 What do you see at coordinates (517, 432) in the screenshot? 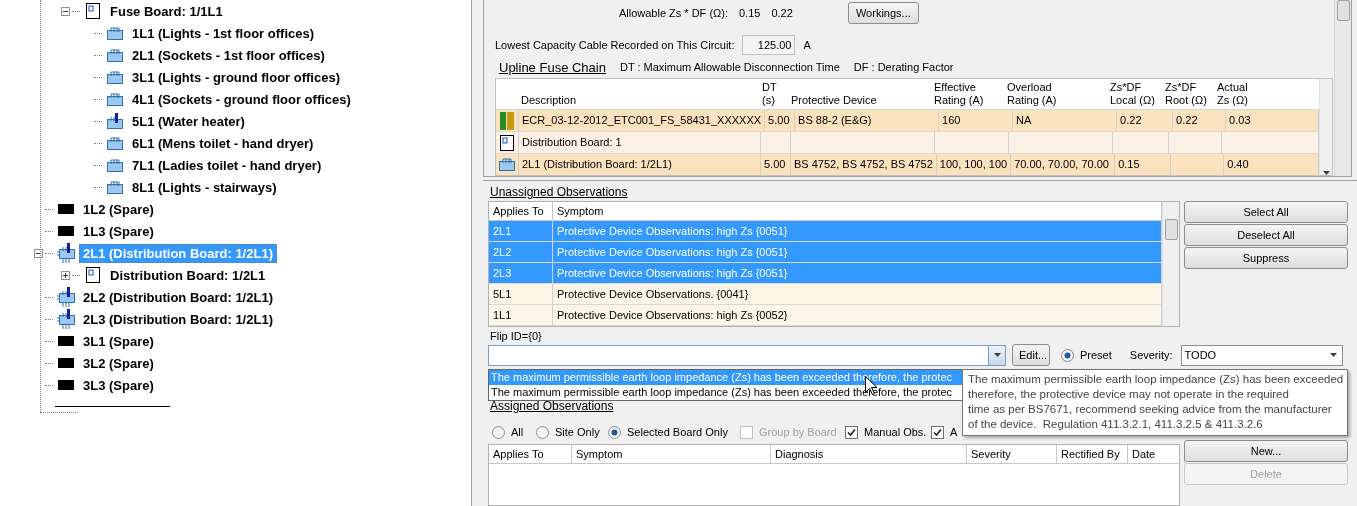
I see `filter-label: All` at bounding box center [517, 432].